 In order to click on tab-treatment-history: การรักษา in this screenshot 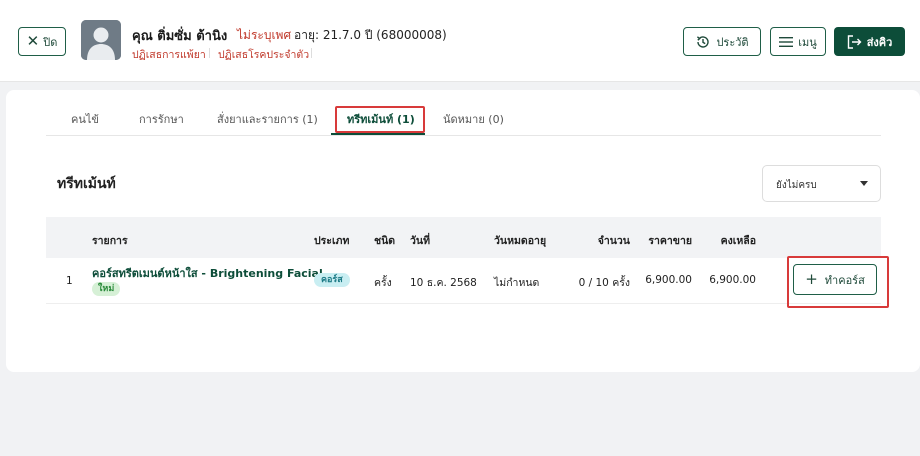, I will do `click(161, 119)`.